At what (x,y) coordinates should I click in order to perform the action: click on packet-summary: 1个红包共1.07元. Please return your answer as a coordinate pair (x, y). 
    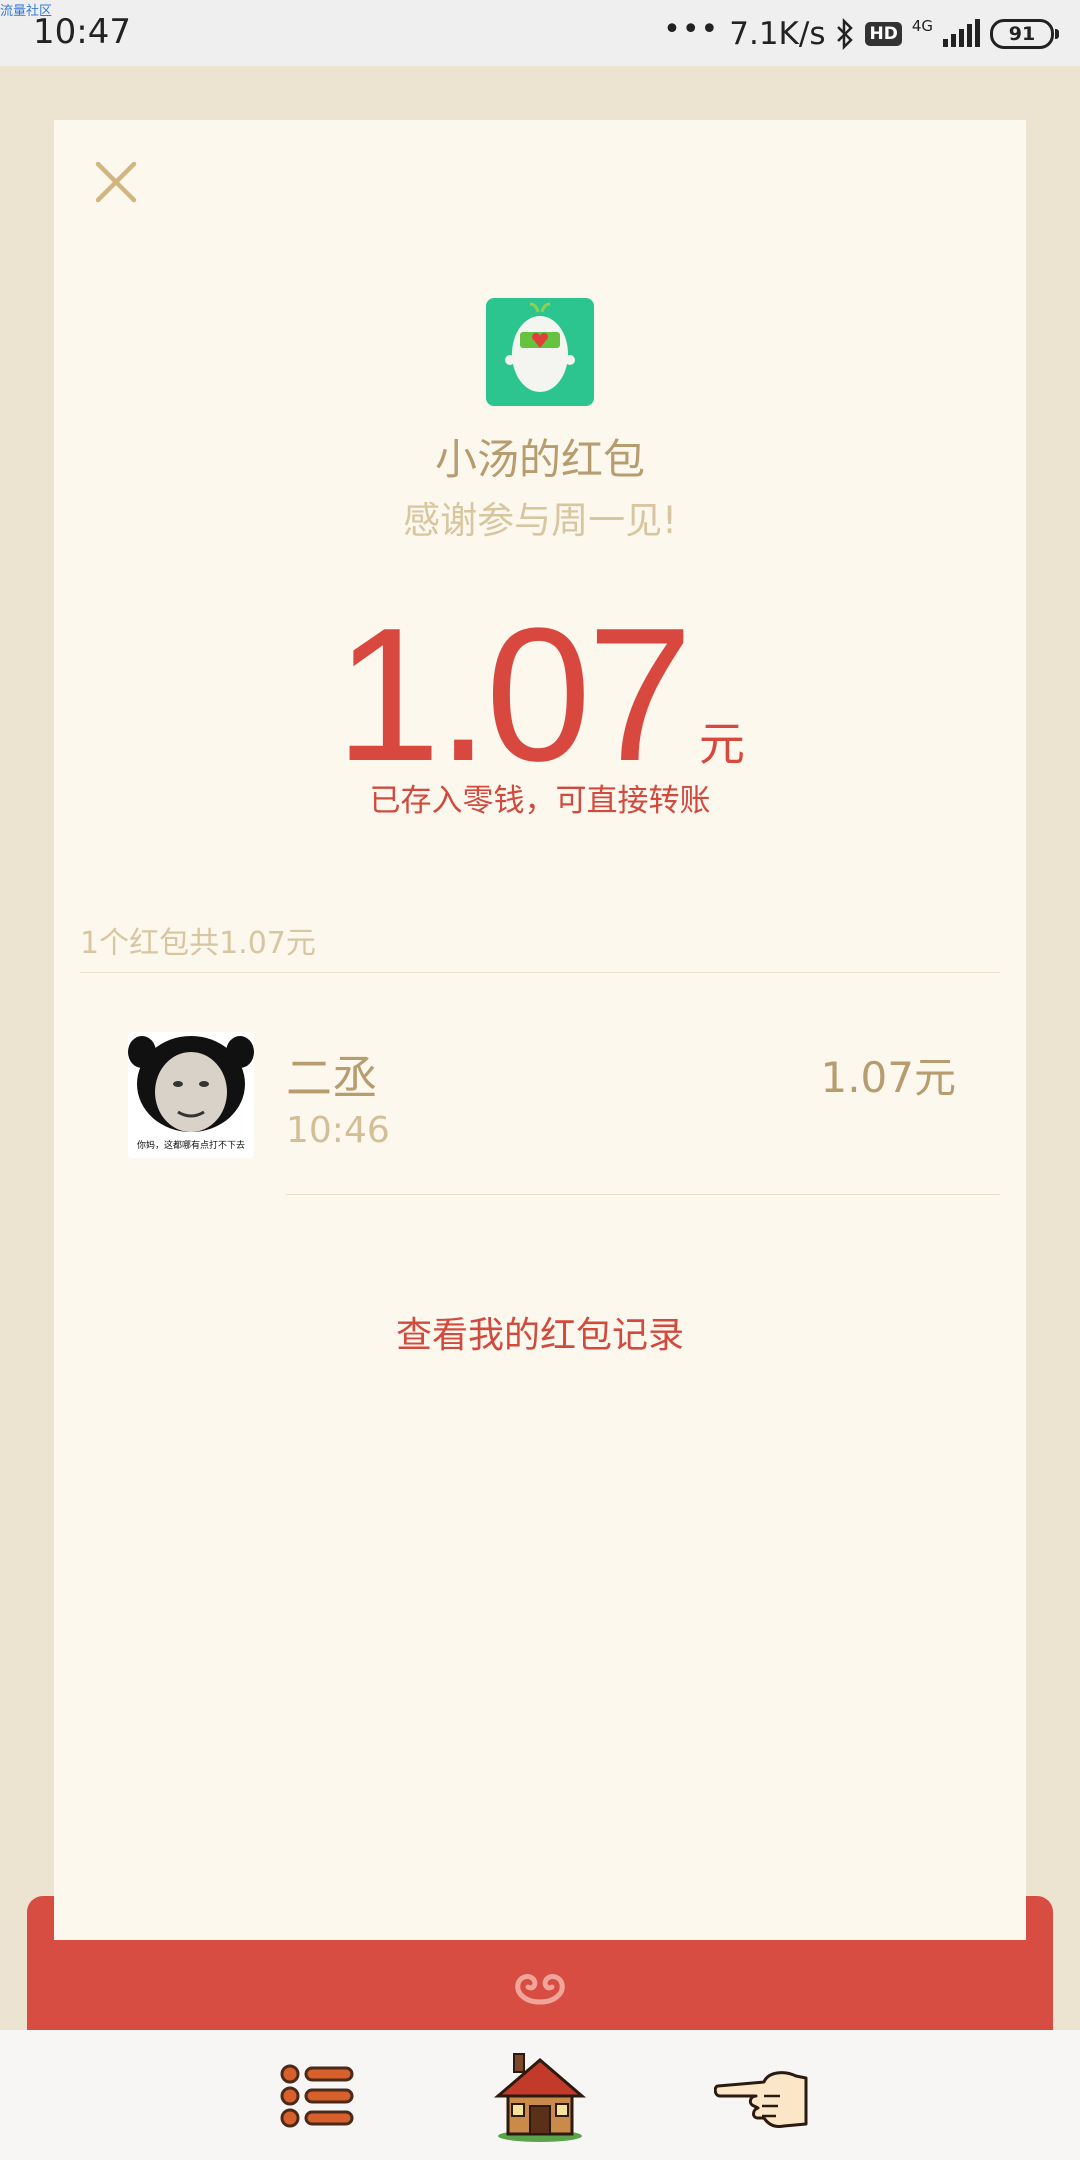
    Looking at the image, I should click on (198, 943).